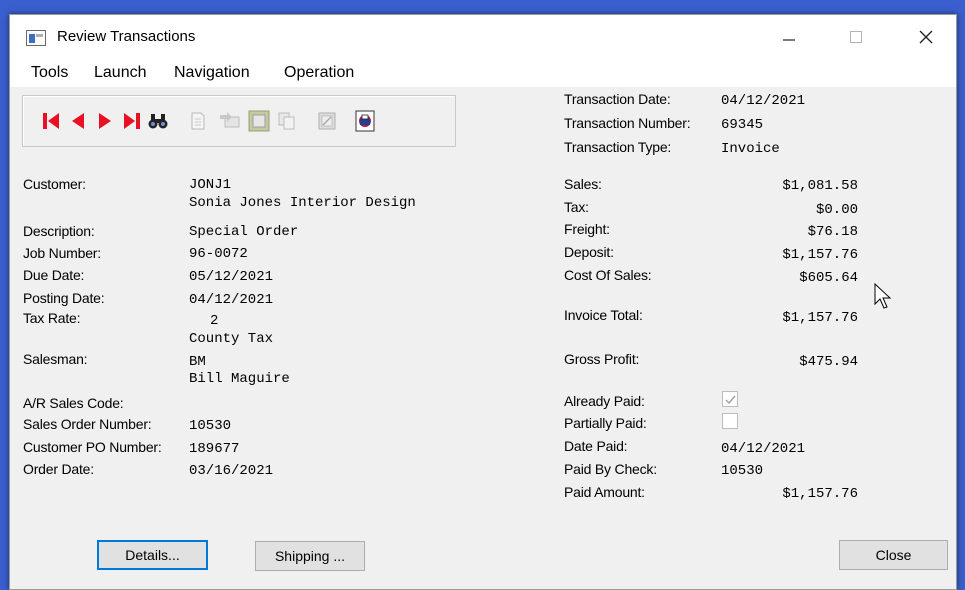 This screenshot has width=965, height=590. What do you see at coordinates (120, 73) in the screenshot?
I see `menu-launch: Launch` at bounding box center [120, 73].